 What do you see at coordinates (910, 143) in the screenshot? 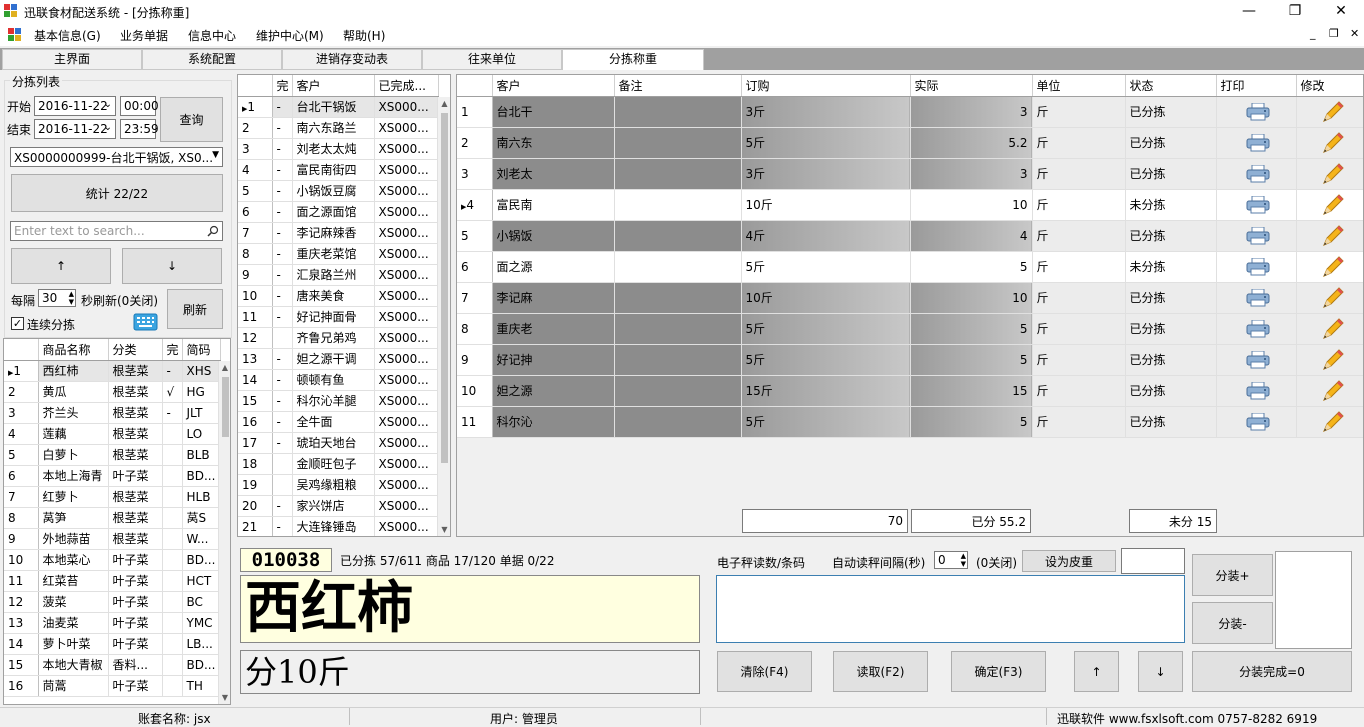
I see `table-row: 2 南六东 5斤 5.2 斤已分拣` at bounding box center [910, 143].